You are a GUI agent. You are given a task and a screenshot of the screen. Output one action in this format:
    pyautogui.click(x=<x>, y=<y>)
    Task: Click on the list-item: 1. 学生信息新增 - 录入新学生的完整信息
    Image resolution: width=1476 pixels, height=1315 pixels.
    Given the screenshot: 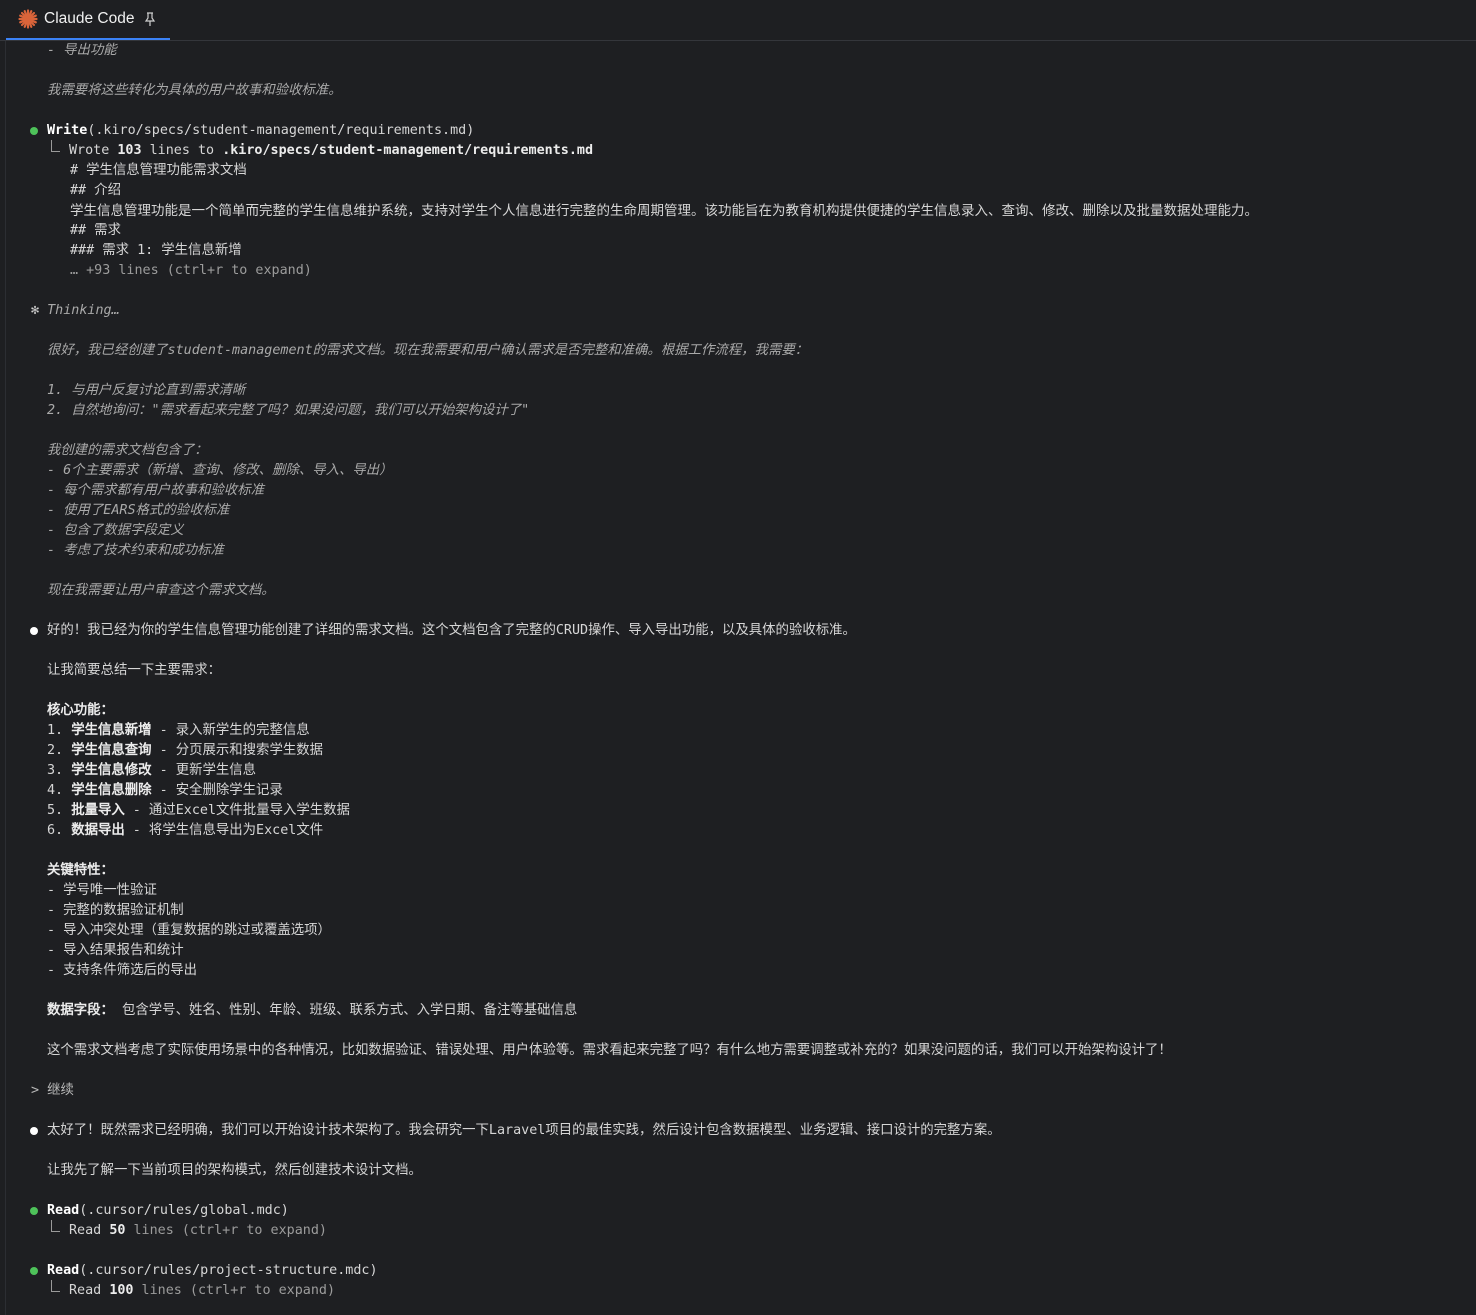 What is the action you would take?
    pyautogui.click(x=178, y=731)
    